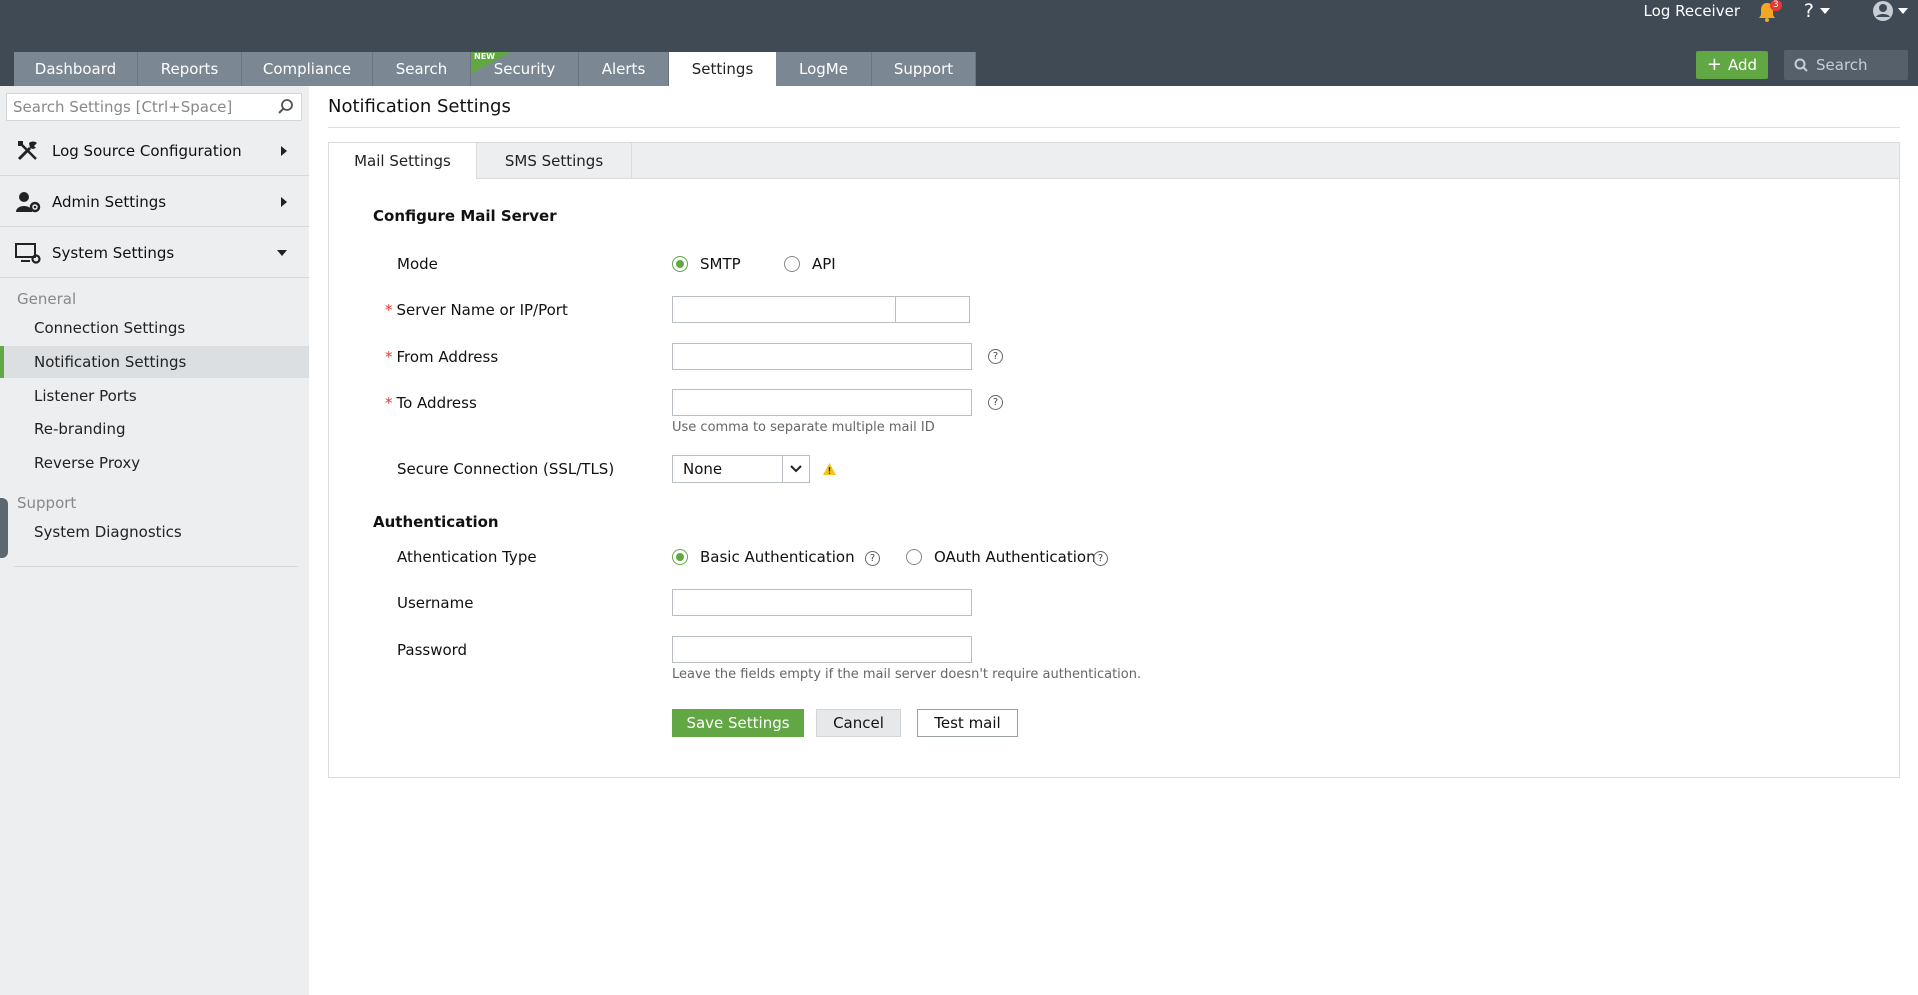  I want to click on settings-search-placeholder: Search Settings [Ctrl+Space], so click(123, 107).